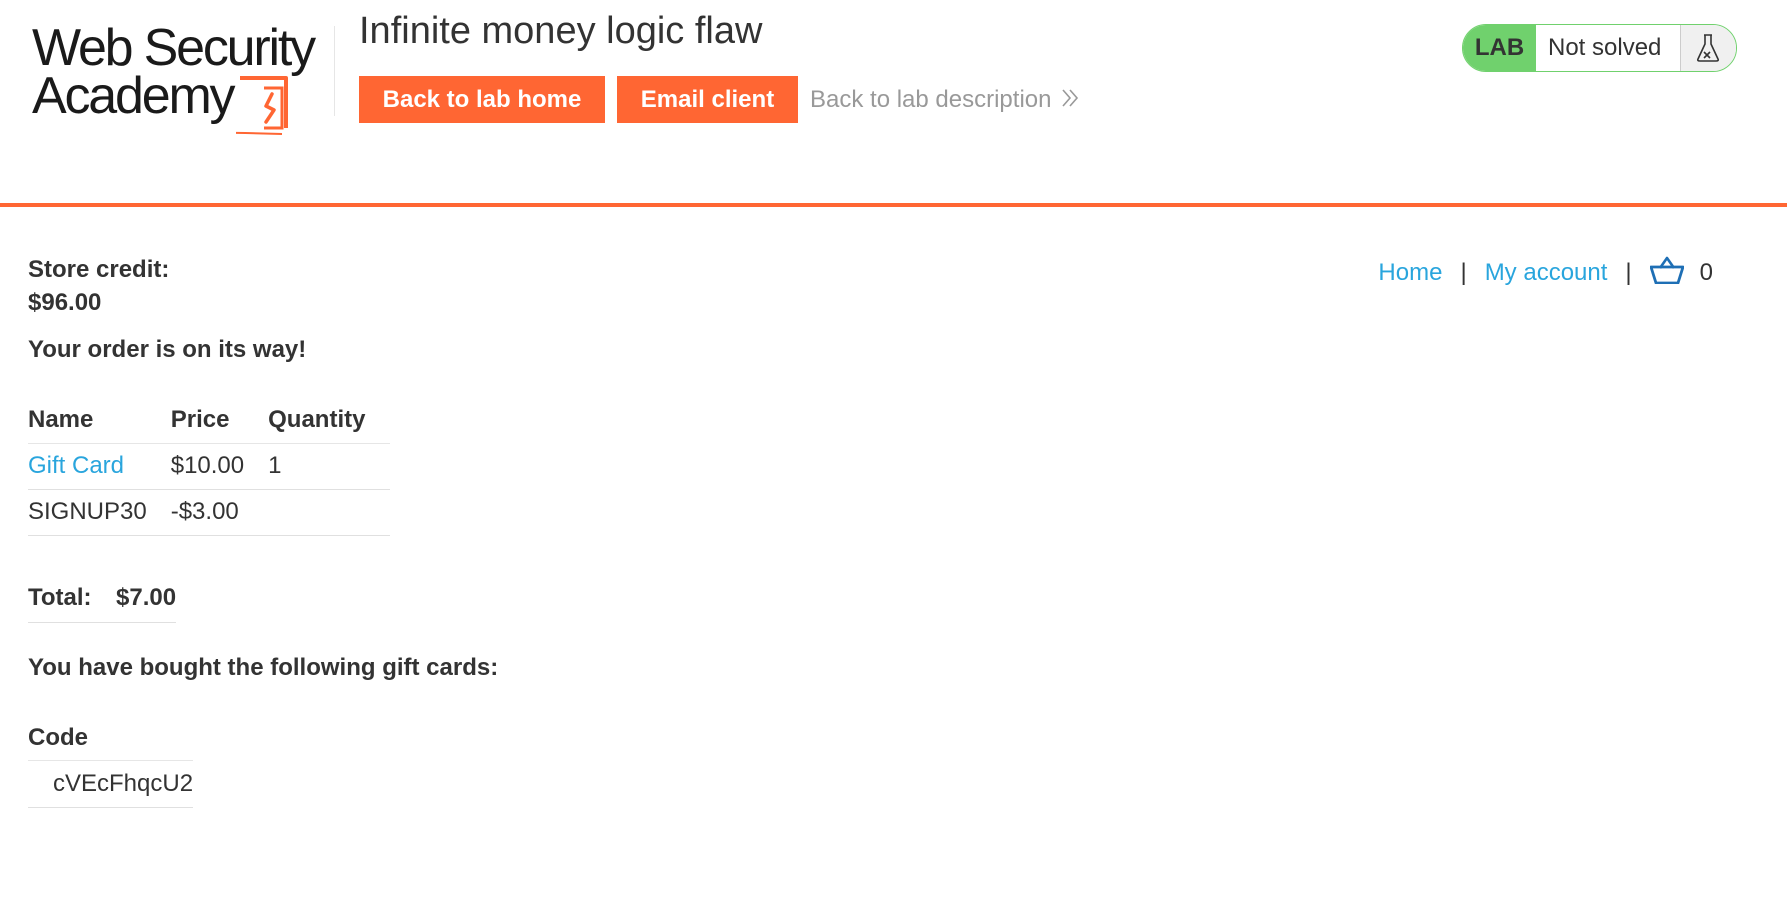  I want to click on column-header-quantity: Quantity, so click(329, 420).